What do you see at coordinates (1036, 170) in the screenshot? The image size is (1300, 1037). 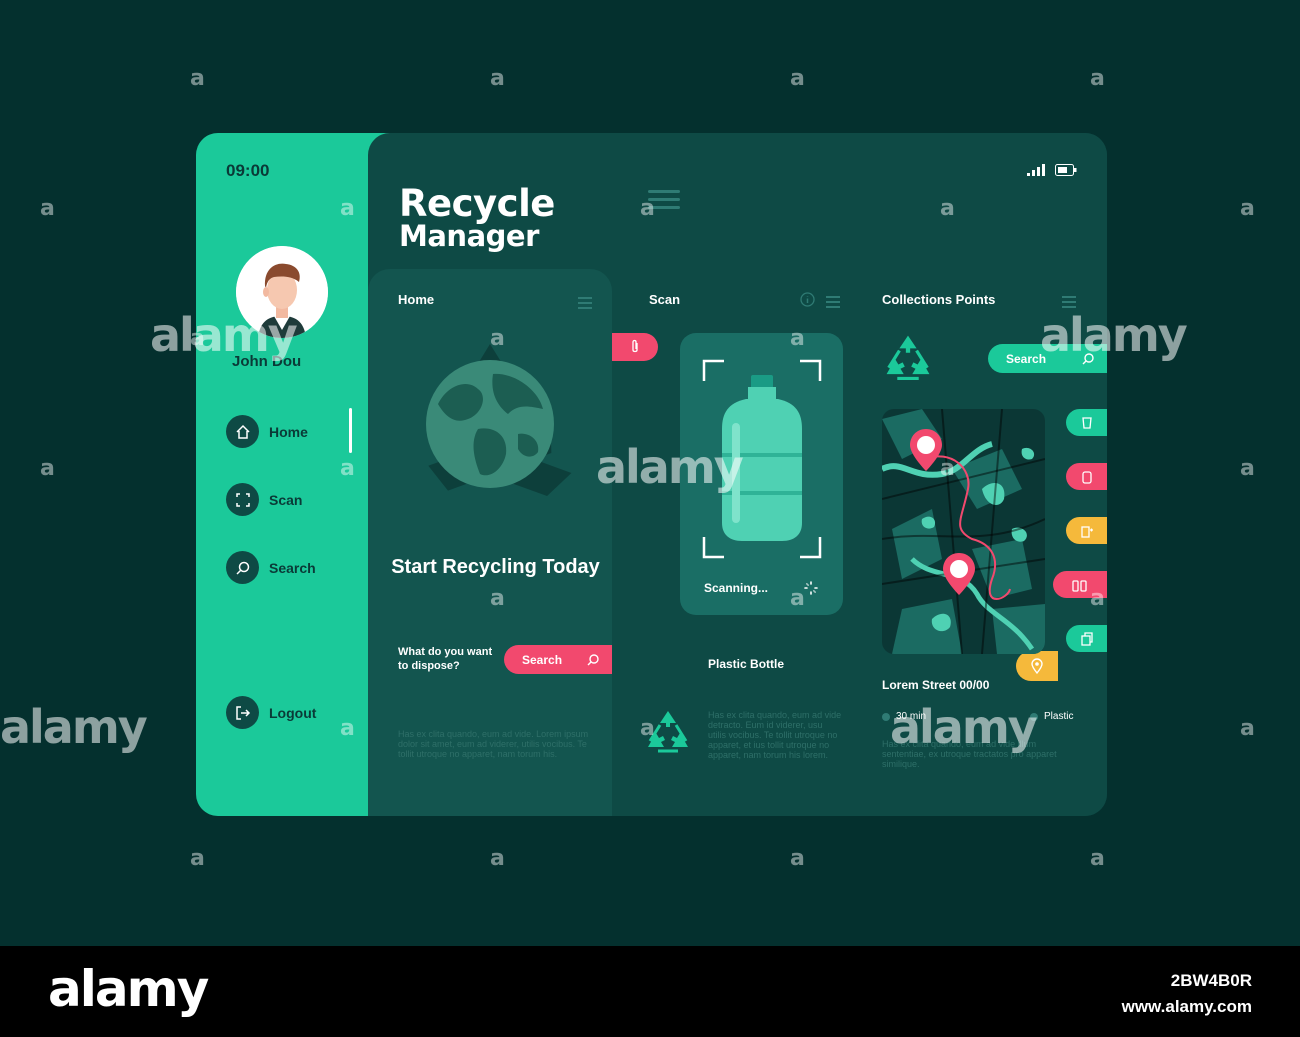 I see `signal-icon` at bounding box center [1036, 170].